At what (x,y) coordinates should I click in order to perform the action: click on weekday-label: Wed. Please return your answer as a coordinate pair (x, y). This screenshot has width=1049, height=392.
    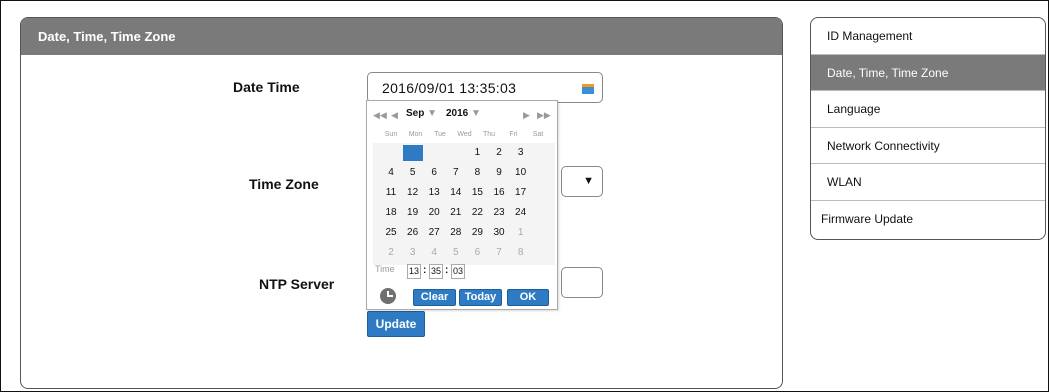
    Looking at the image, I should click on (464, 134).